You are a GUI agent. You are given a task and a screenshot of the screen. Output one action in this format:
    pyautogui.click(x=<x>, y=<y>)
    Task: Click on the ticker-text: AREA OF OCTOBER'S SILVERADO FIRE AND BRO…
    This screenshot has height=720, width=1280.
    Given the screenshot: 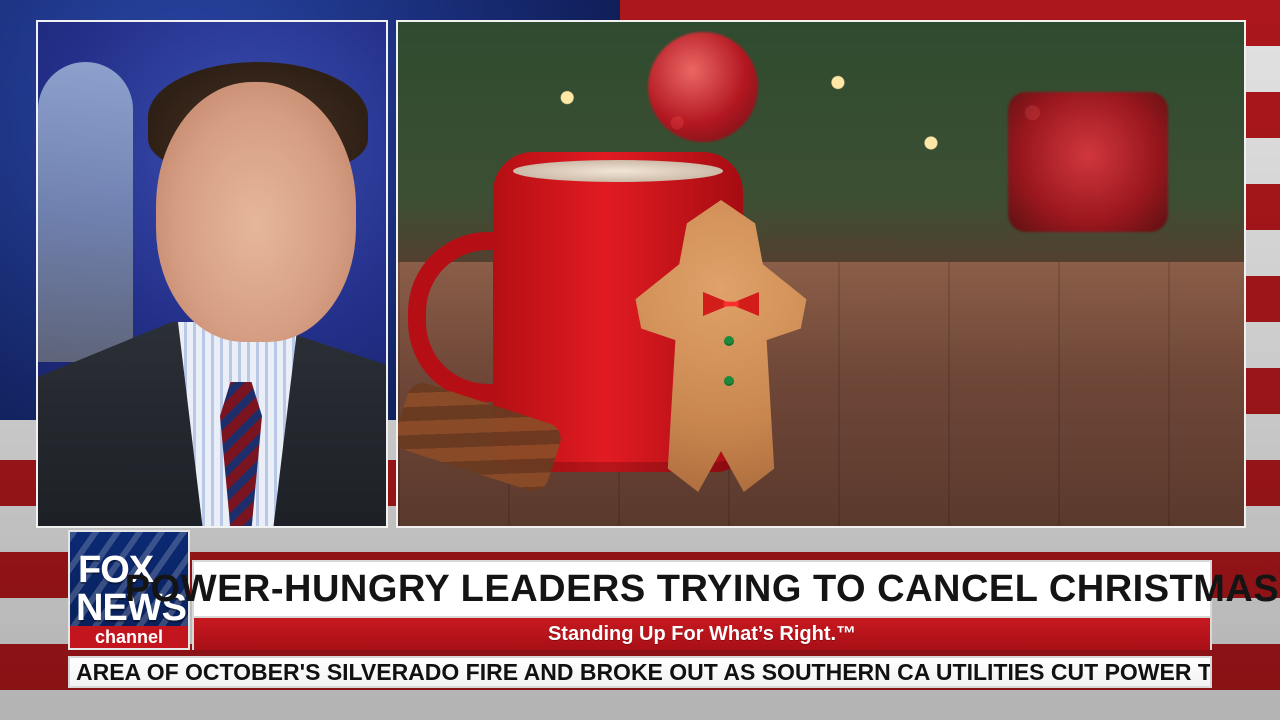 What is the action you would take?
    pyautogui.click(x=644, y=671)
    